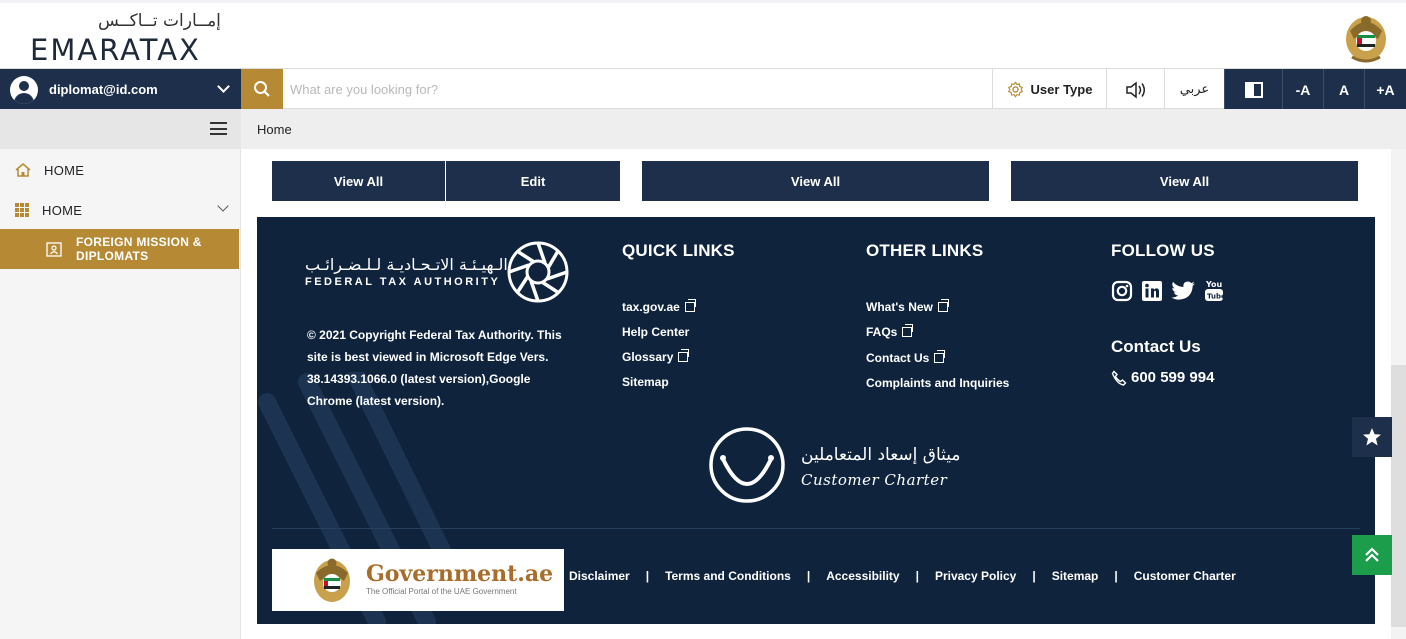 The image size is (1406, 639). What do you see at coordinates (120, 170) in the screenshot?
I see `sidebar-item-home: HOME` at bounding box center [120, 170].